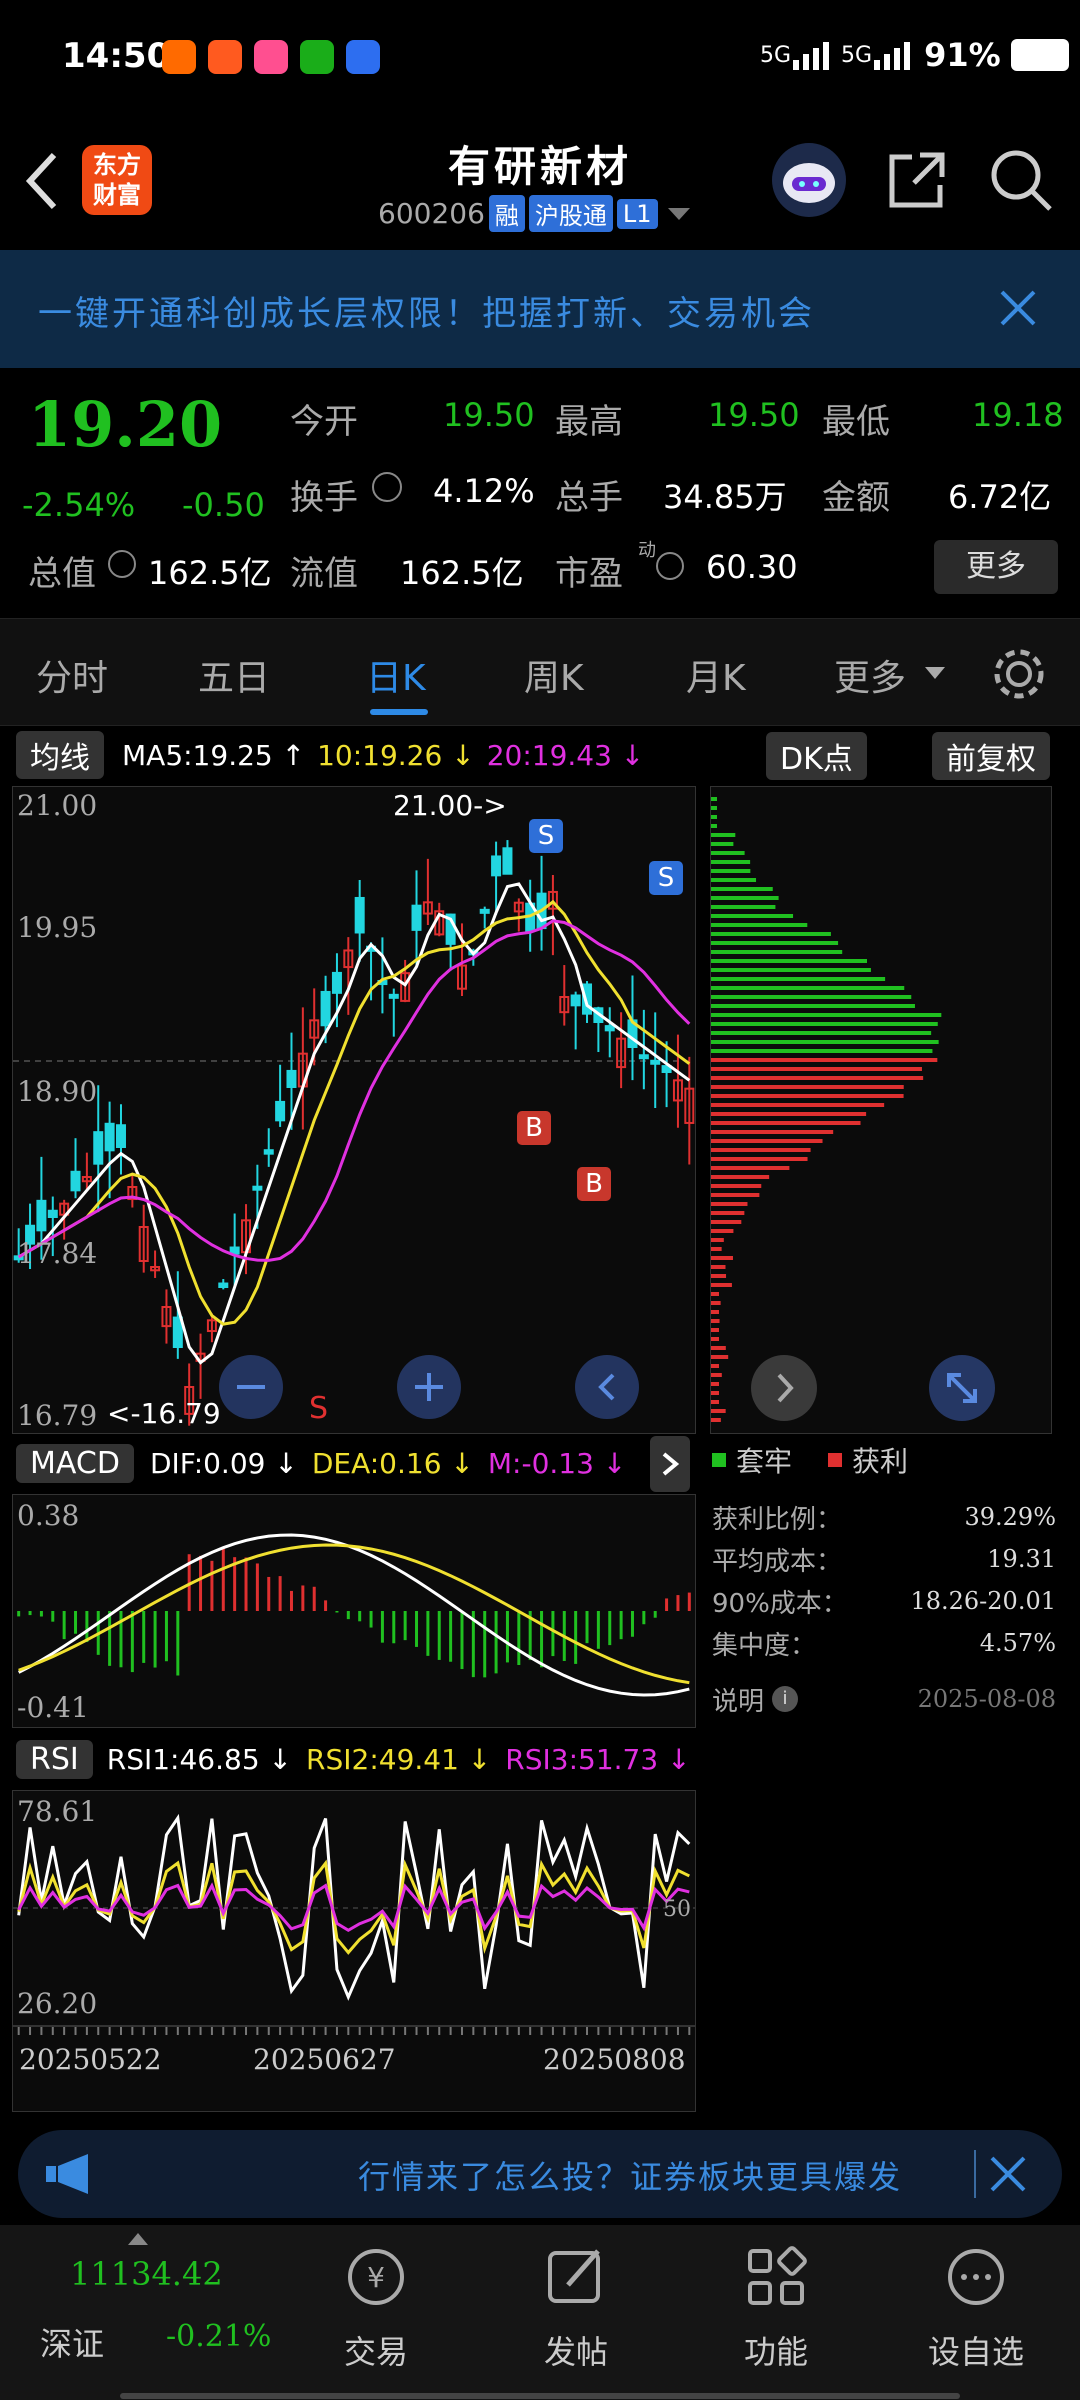 The height and width of the screenshot is (2400, 1080). What do you see at coordinates (870, 675) in the screenshot?
I see `tab-more: 更多` at bounding box center [870, 675].